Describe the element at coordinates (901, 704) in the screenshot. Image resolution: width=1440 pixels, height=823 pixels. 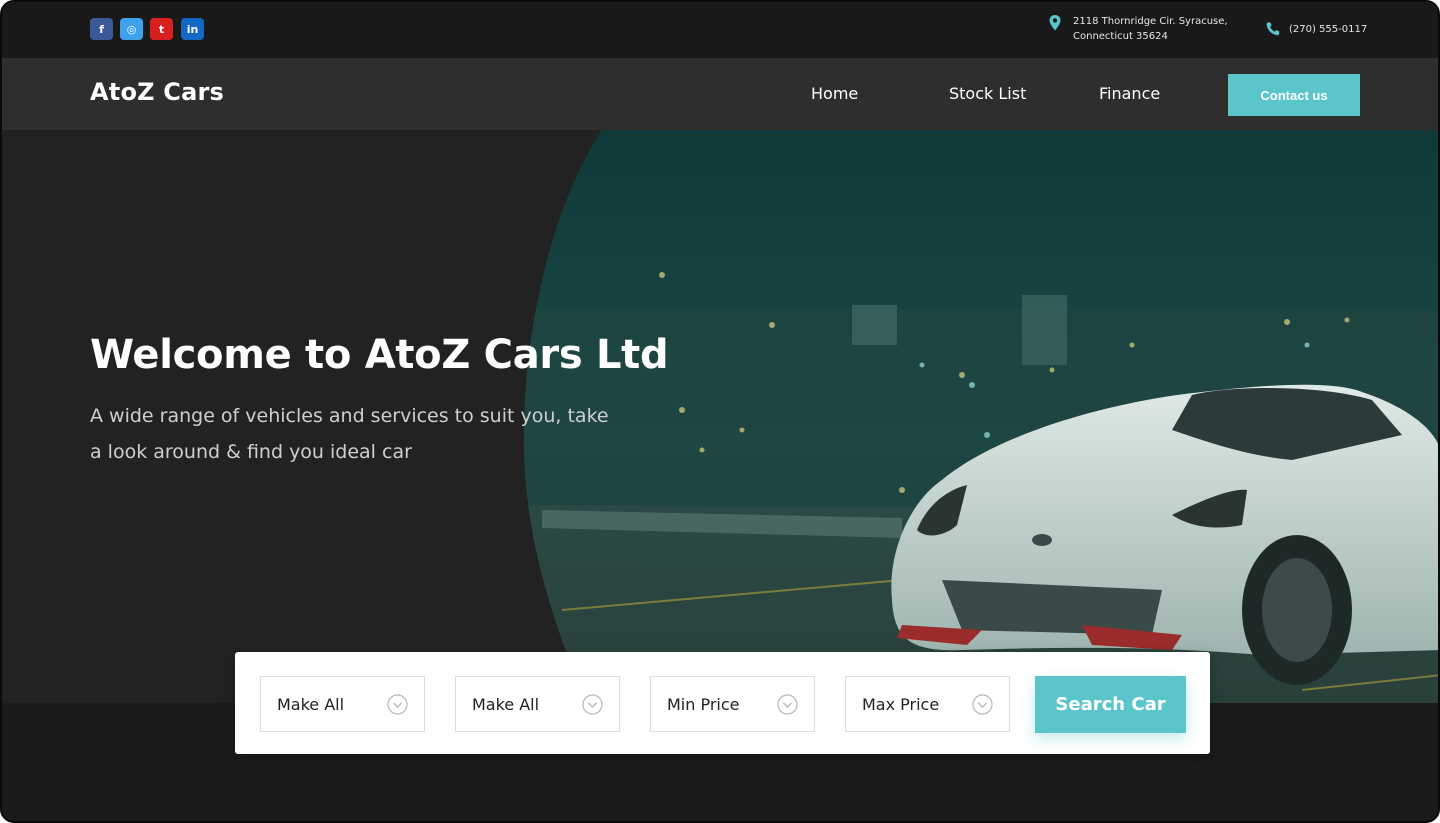
I see `max-price-label: Max Price` at that location.